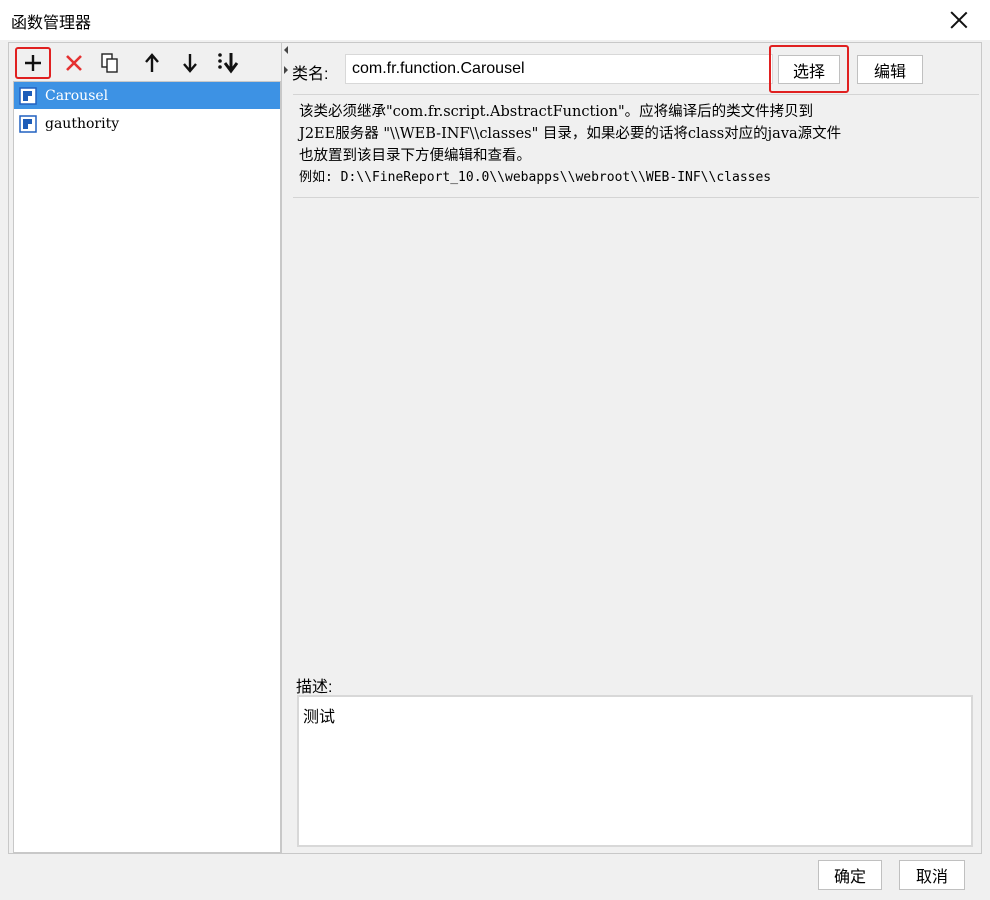 Image resolution: width=990 pixels, height=900 pixels. I want to click on move-up-button, so click(152, 63).